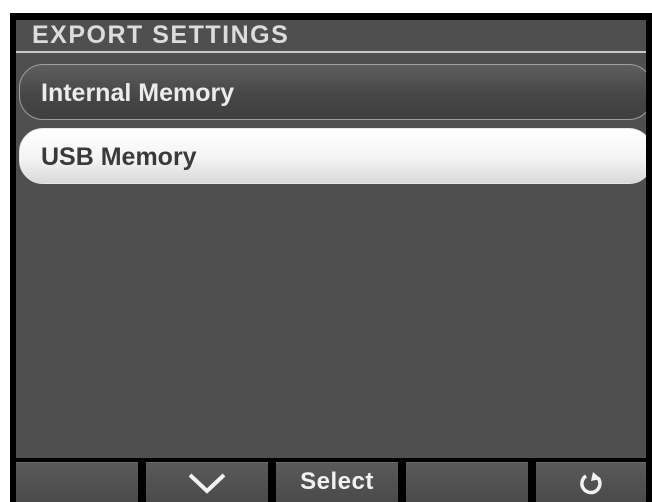 This screenshot has width=652, height=502. I want to click on title-divider, so click(331, 52).